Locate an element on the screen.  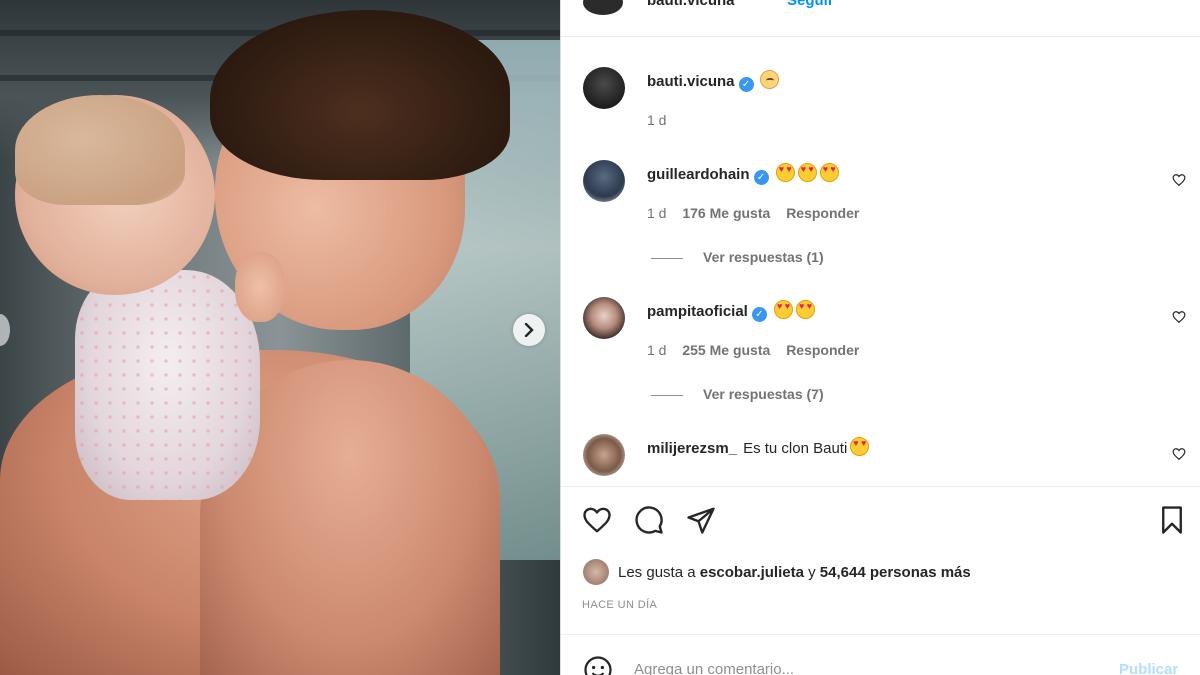
caption-username: bauti.vicuna is located at coordinates (691, 81).